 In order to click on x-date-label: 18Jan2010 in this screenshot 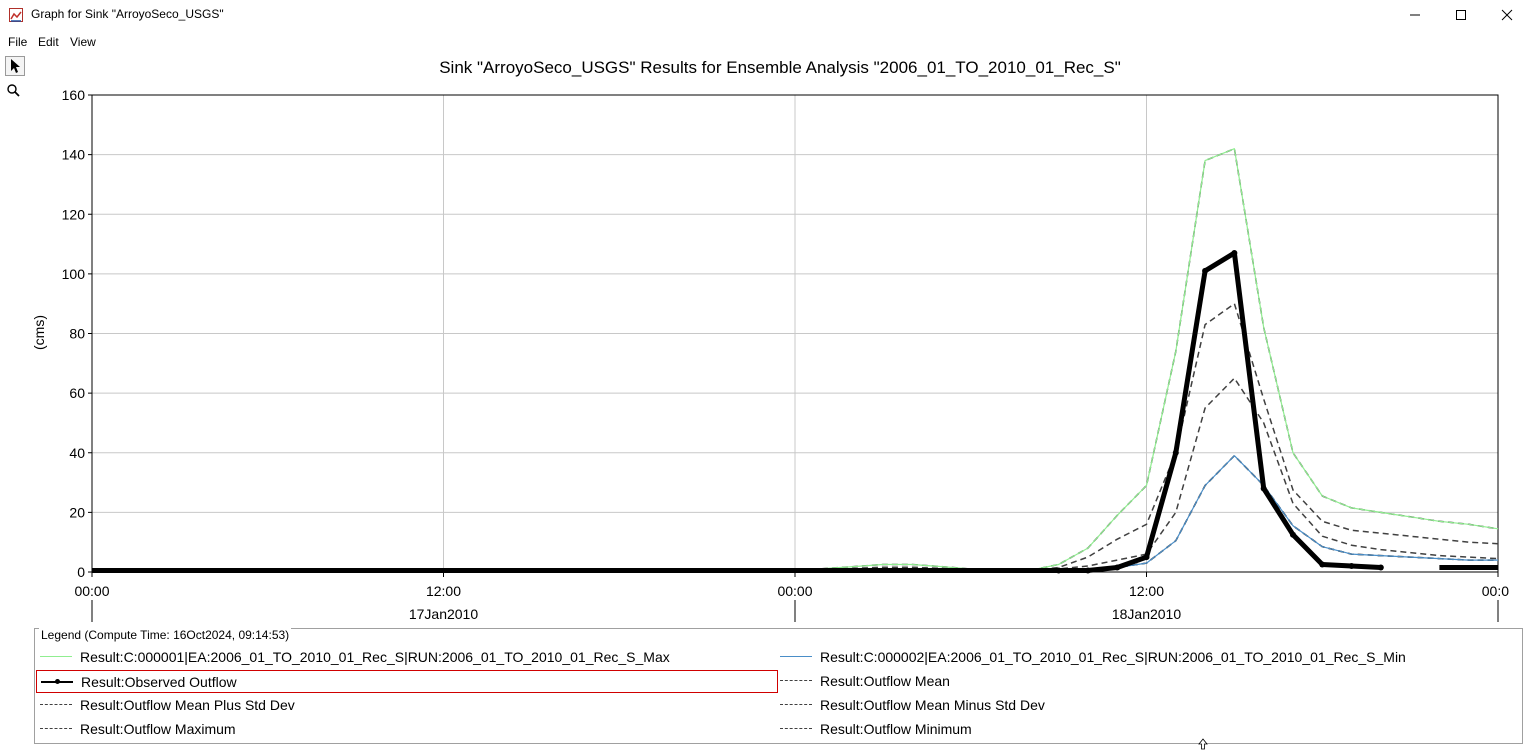, I will do `click(1147, 614)`.